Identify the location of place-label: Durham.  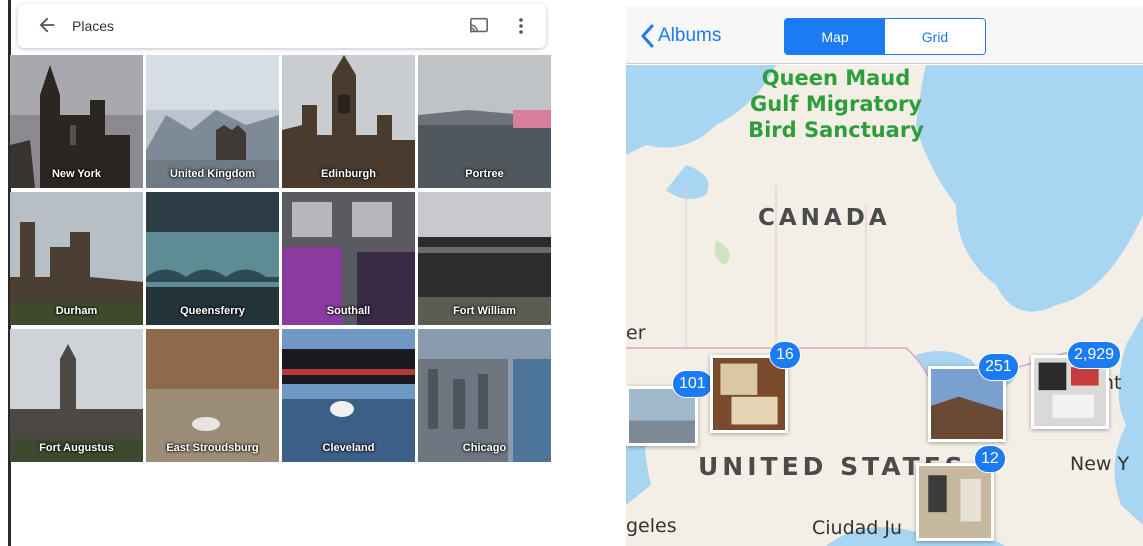
(76, 311).